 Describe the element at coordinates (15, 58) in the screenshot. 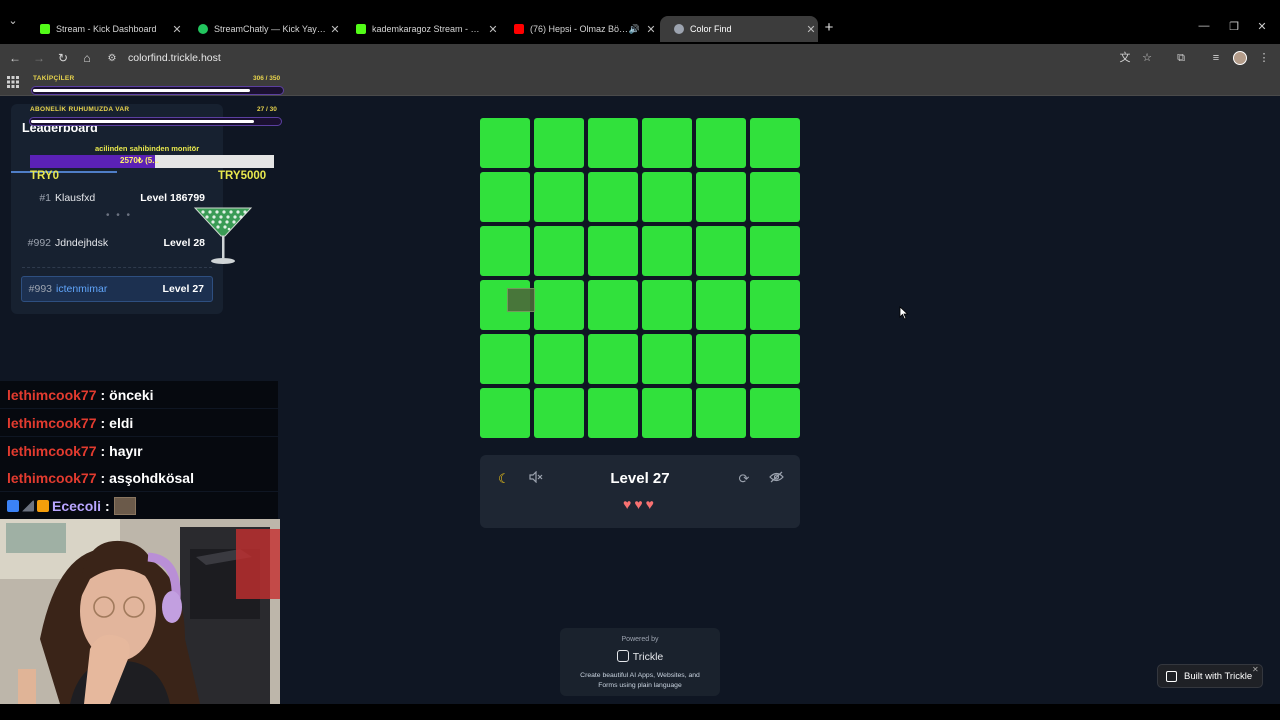

I see `back-icon: ←` at that location.